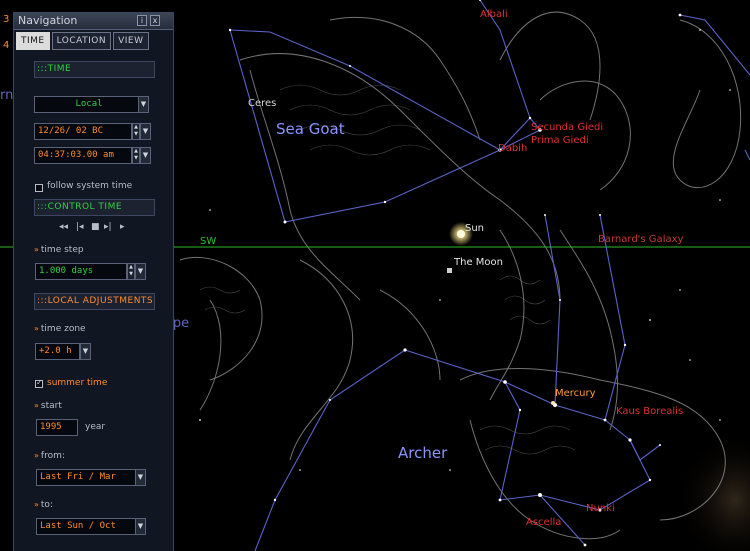 Image resolution: width=750 pixels, height=551 pixels. I want to click on time-zone-dropdown-icon: ▼, so click(85, 351).